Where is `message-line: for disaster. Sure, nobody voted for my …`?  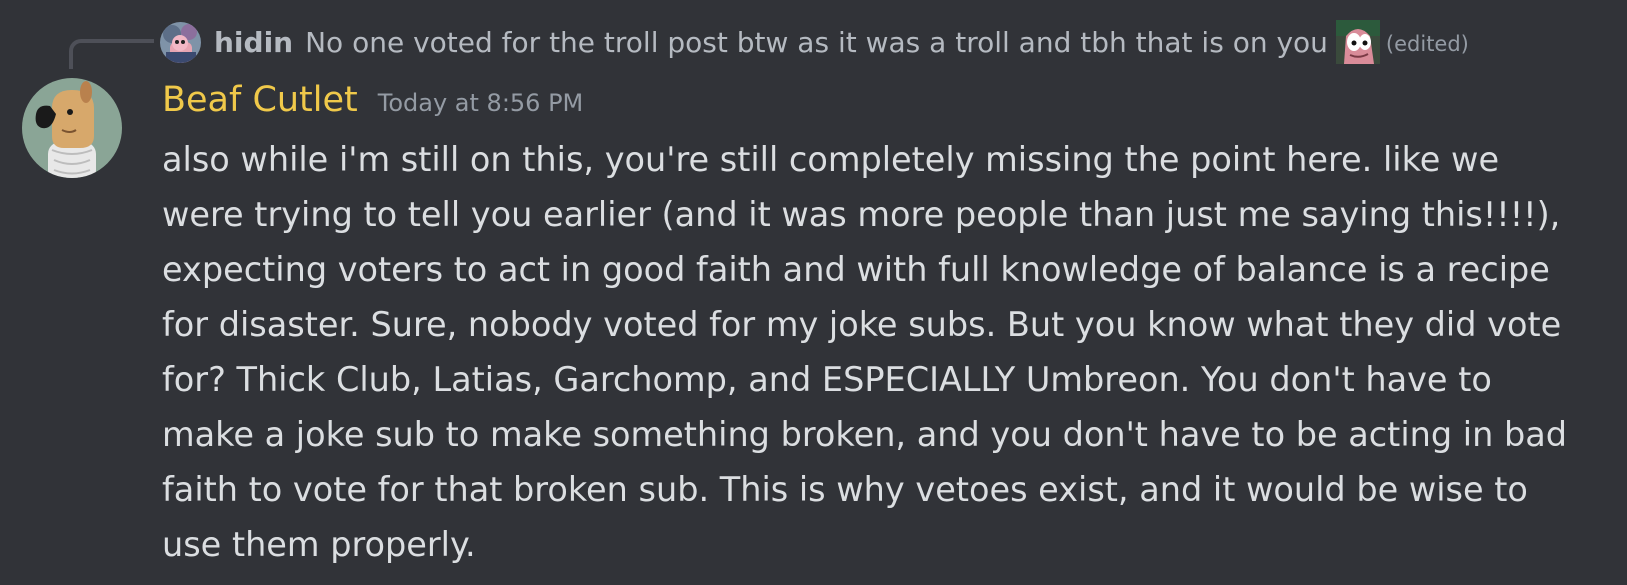 message-line: for disaster. Sure, nobody voted for my … is located at coordinates (862, 324).